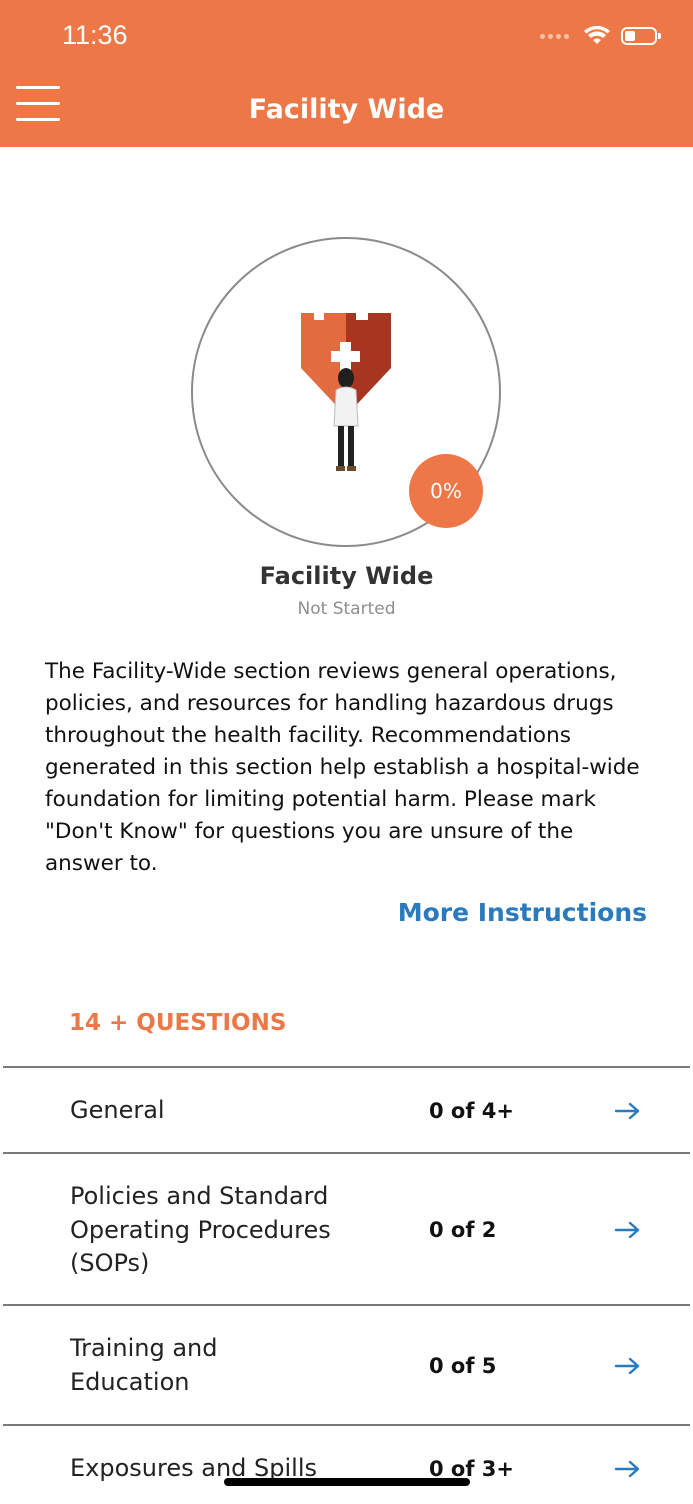 The height and width of the screenshot is (1504, 693). Describe the element at coordinates (346, 392) in the screenshot. I see `hospital-shield-illustration` at that location.